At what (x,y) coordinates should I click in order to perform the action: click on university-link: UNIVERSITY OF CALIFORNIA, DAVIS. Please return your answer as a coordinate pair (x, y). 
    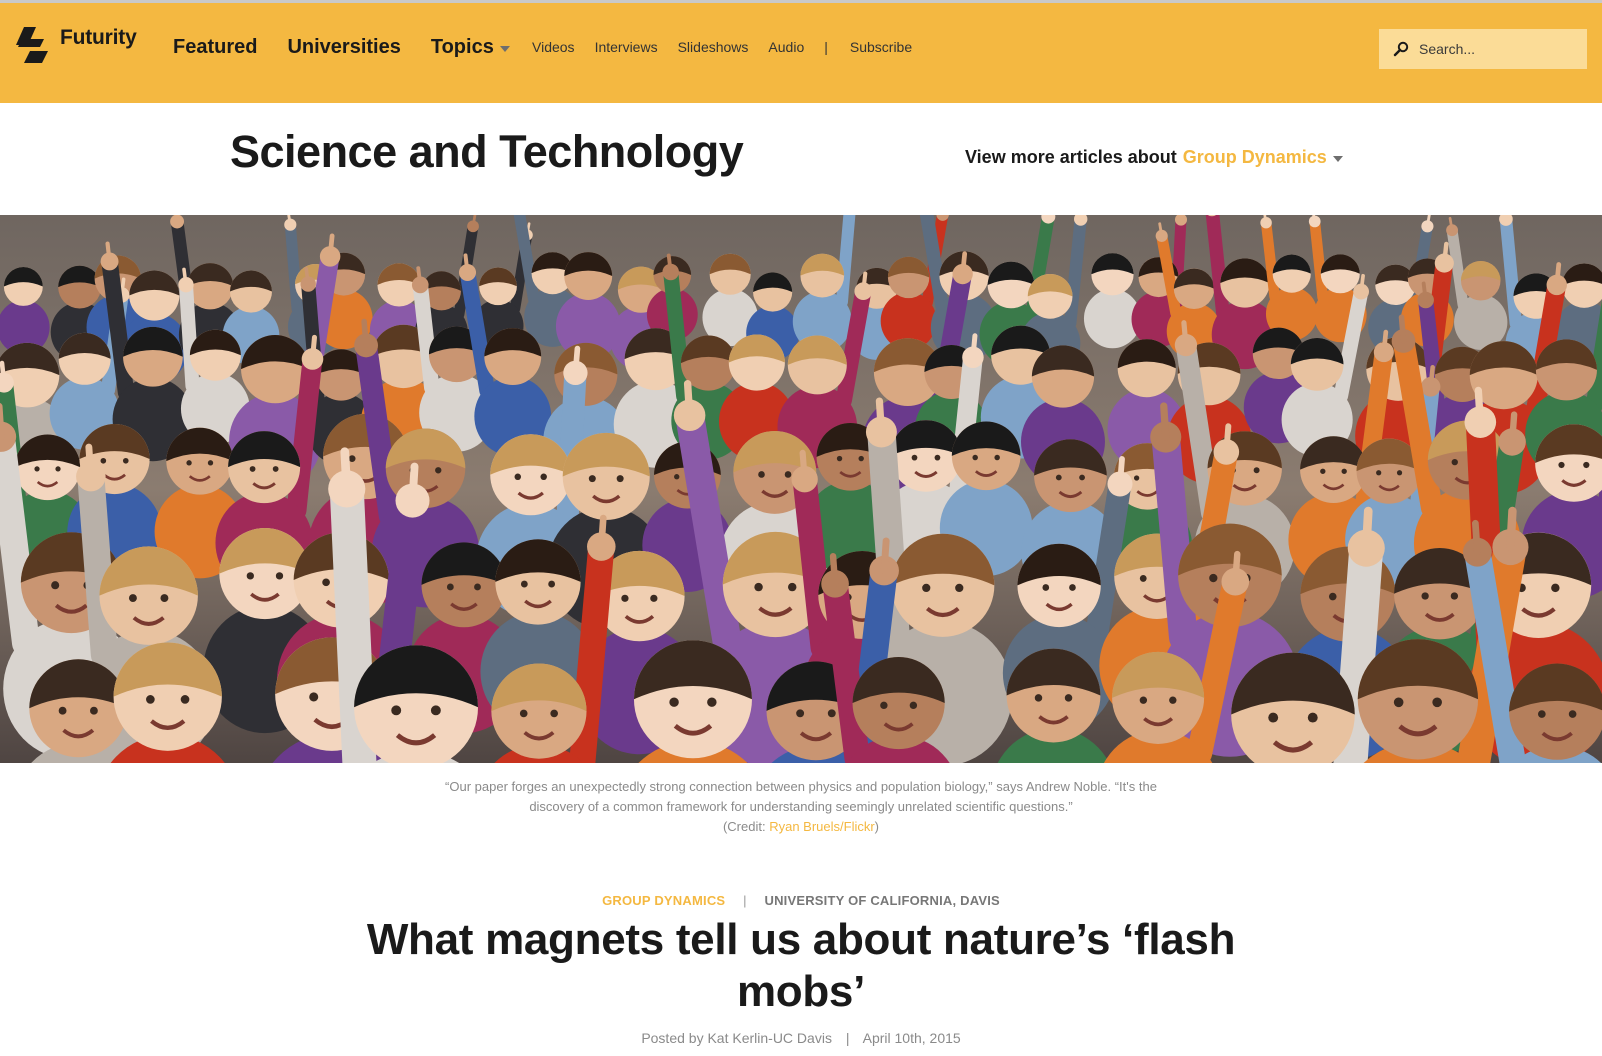
    Looking at the image, I should click on (881, 900).